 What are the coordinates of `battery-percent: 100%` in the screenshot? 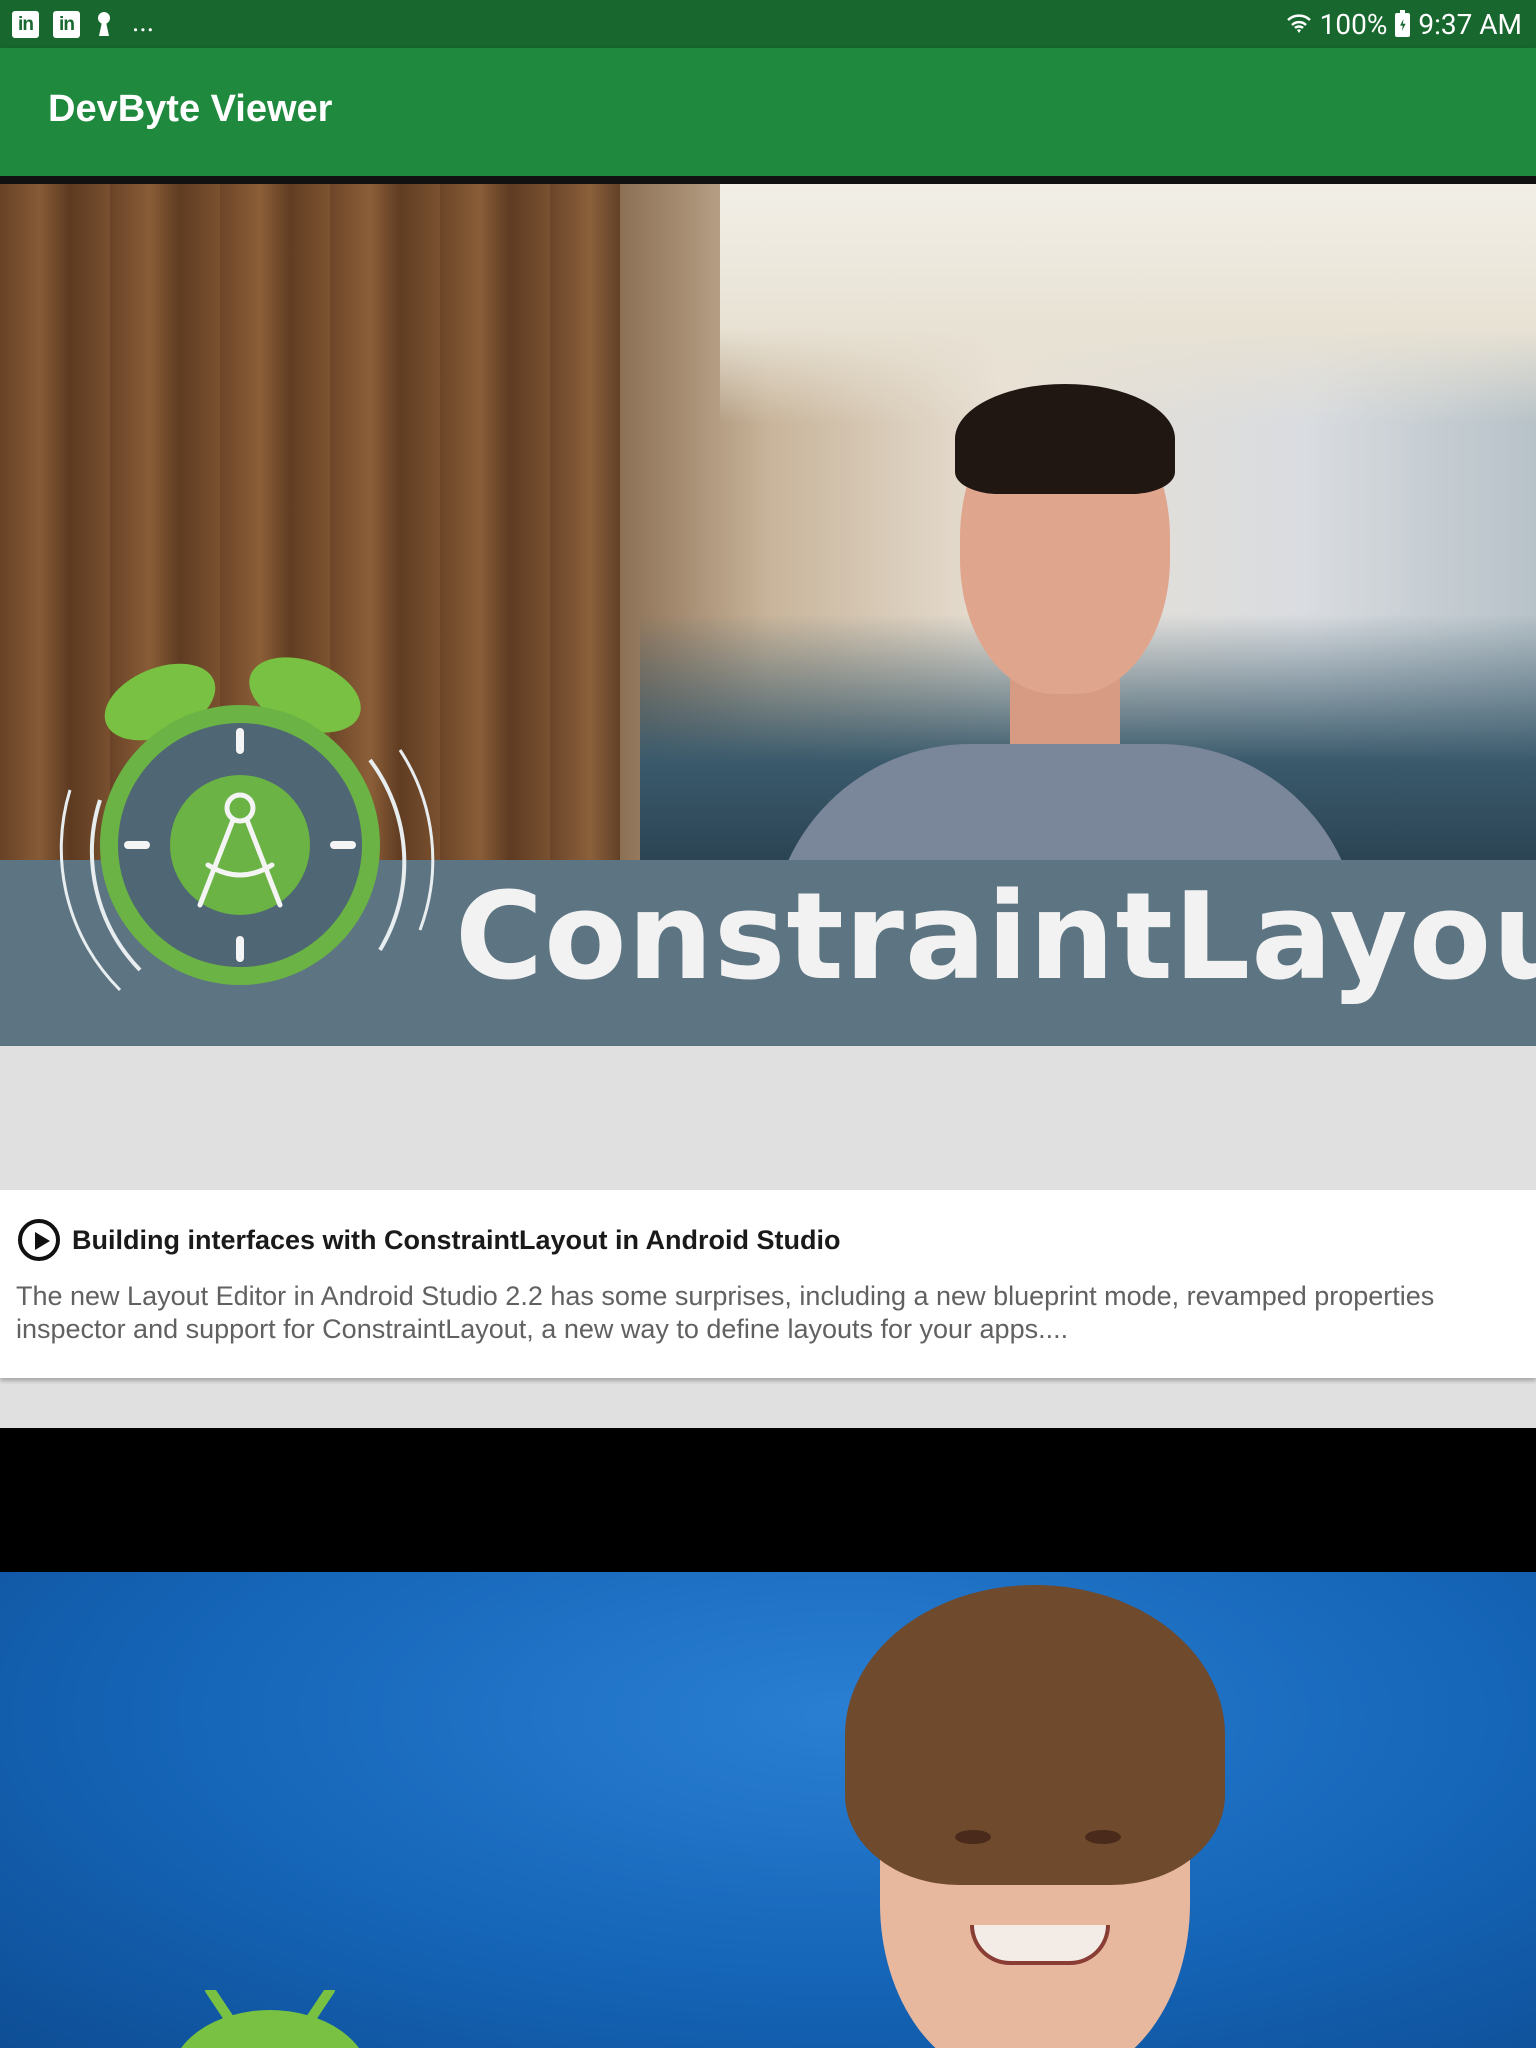 It's located at (1353, 24).